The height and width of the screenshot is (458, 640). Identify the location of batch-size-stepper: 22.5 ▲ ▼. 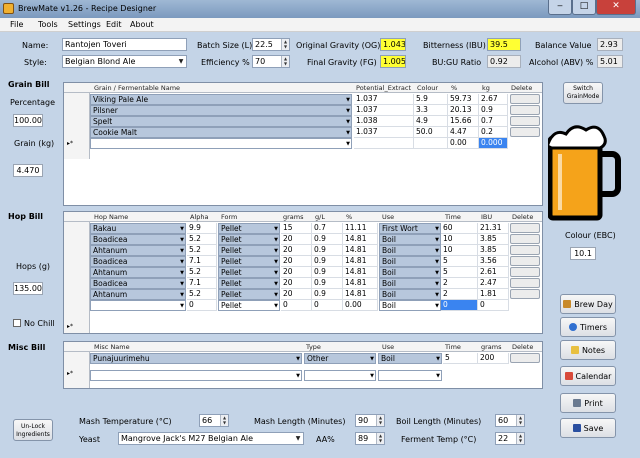
(271, 44).